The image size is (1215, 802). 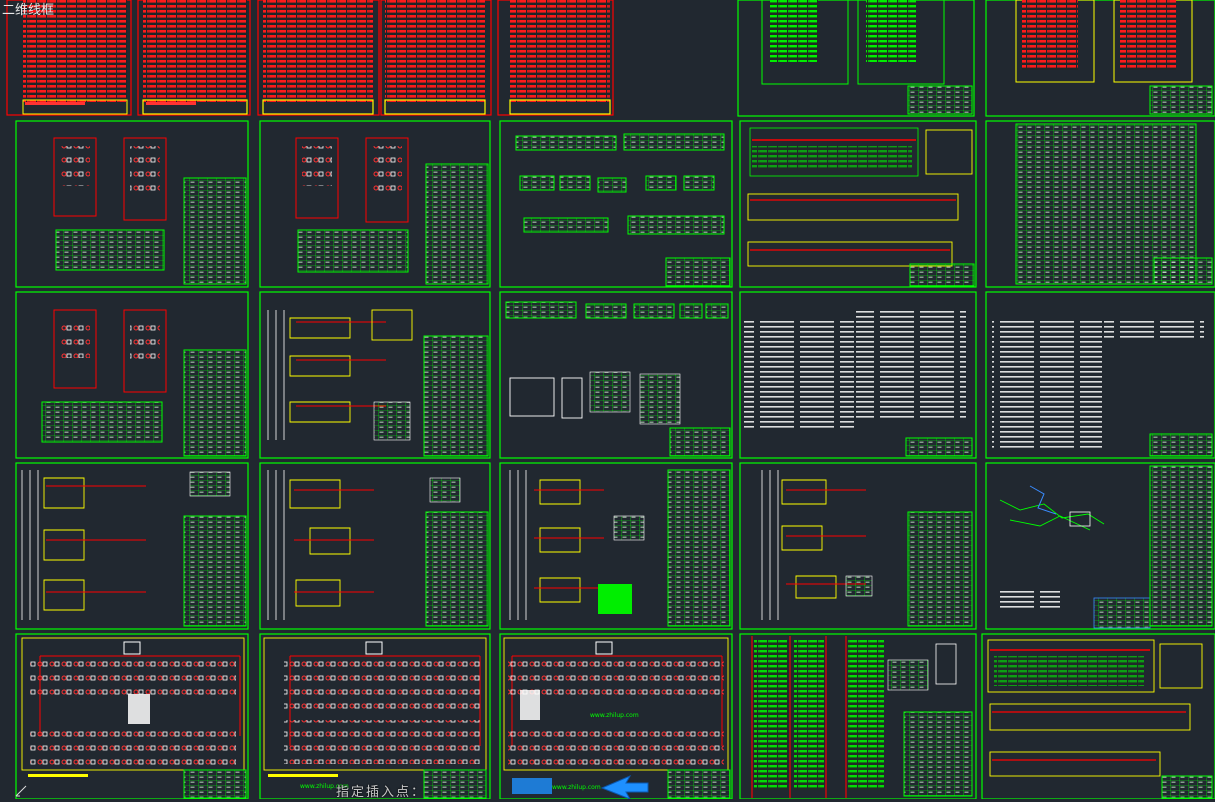 What do you see at coordinates (858, 716) in the screenshot?
I see `sheet-riser-diagram` at bounding box center [858, 716].